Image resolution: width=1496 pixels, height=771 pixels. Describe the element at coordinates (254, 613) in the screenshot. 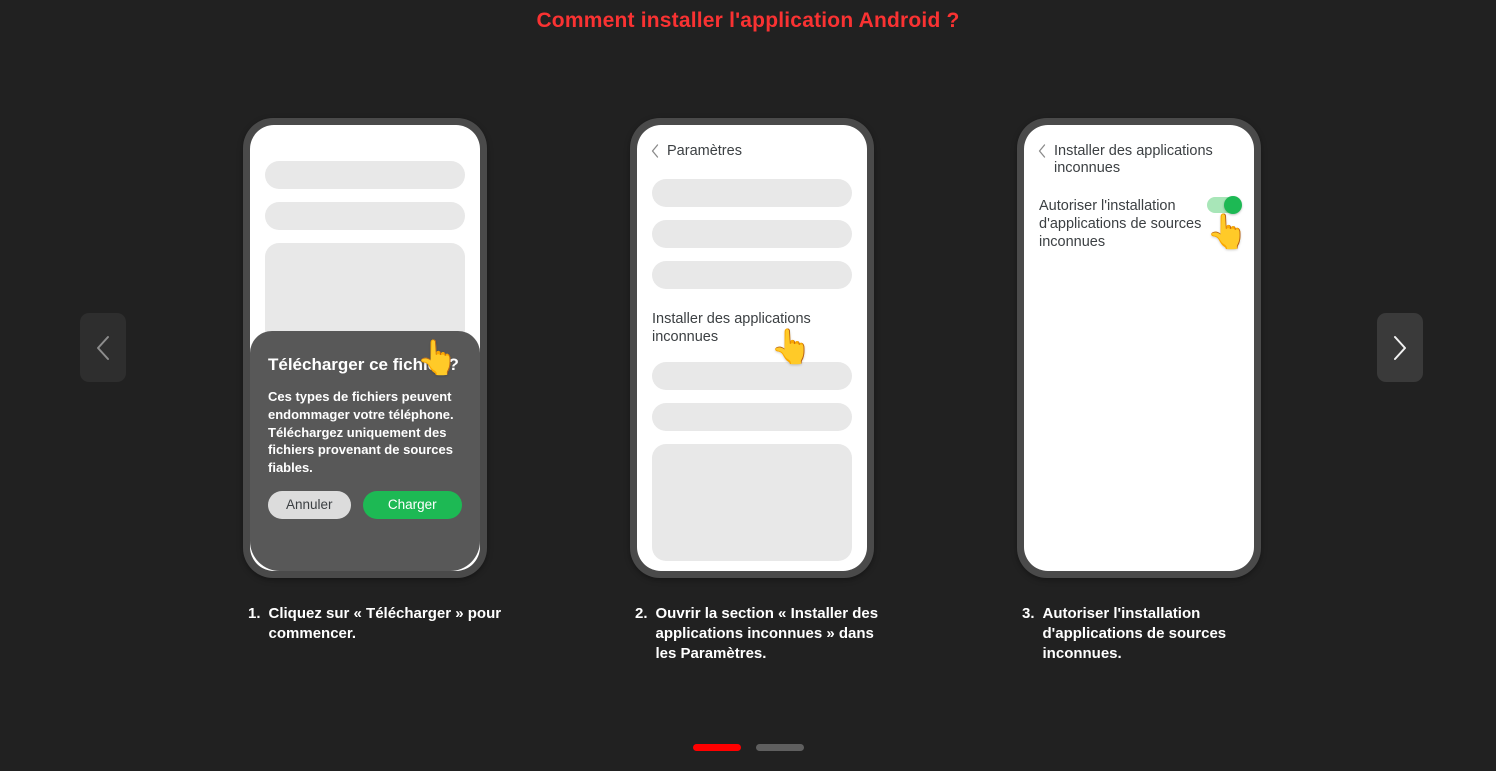

I see `step-number: 1.` at that location.